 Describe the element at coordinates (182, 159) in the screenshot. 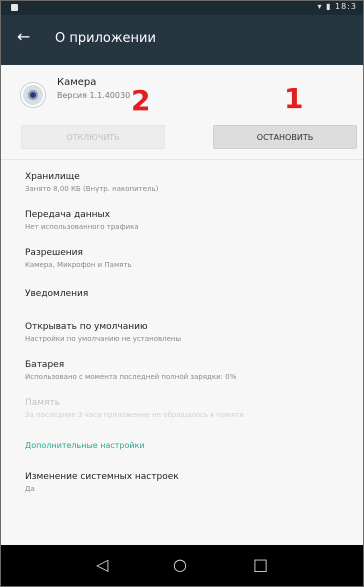

I see `divider` at that location.